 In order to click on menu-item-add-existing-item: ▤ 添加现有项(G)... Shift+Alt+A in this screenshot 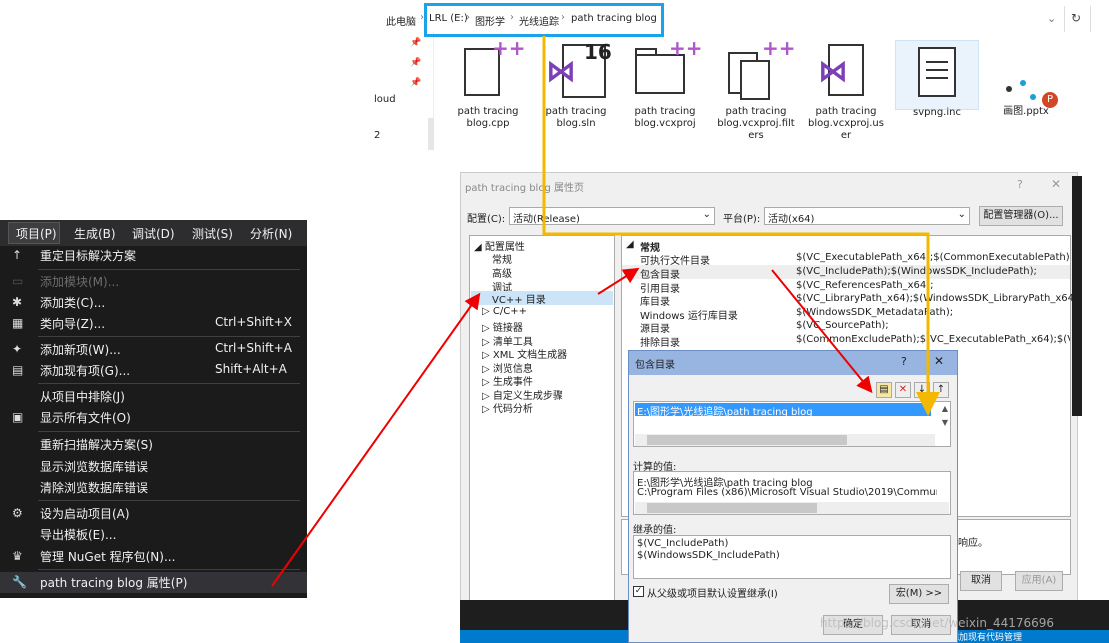, I will do `click(153, 370)`.